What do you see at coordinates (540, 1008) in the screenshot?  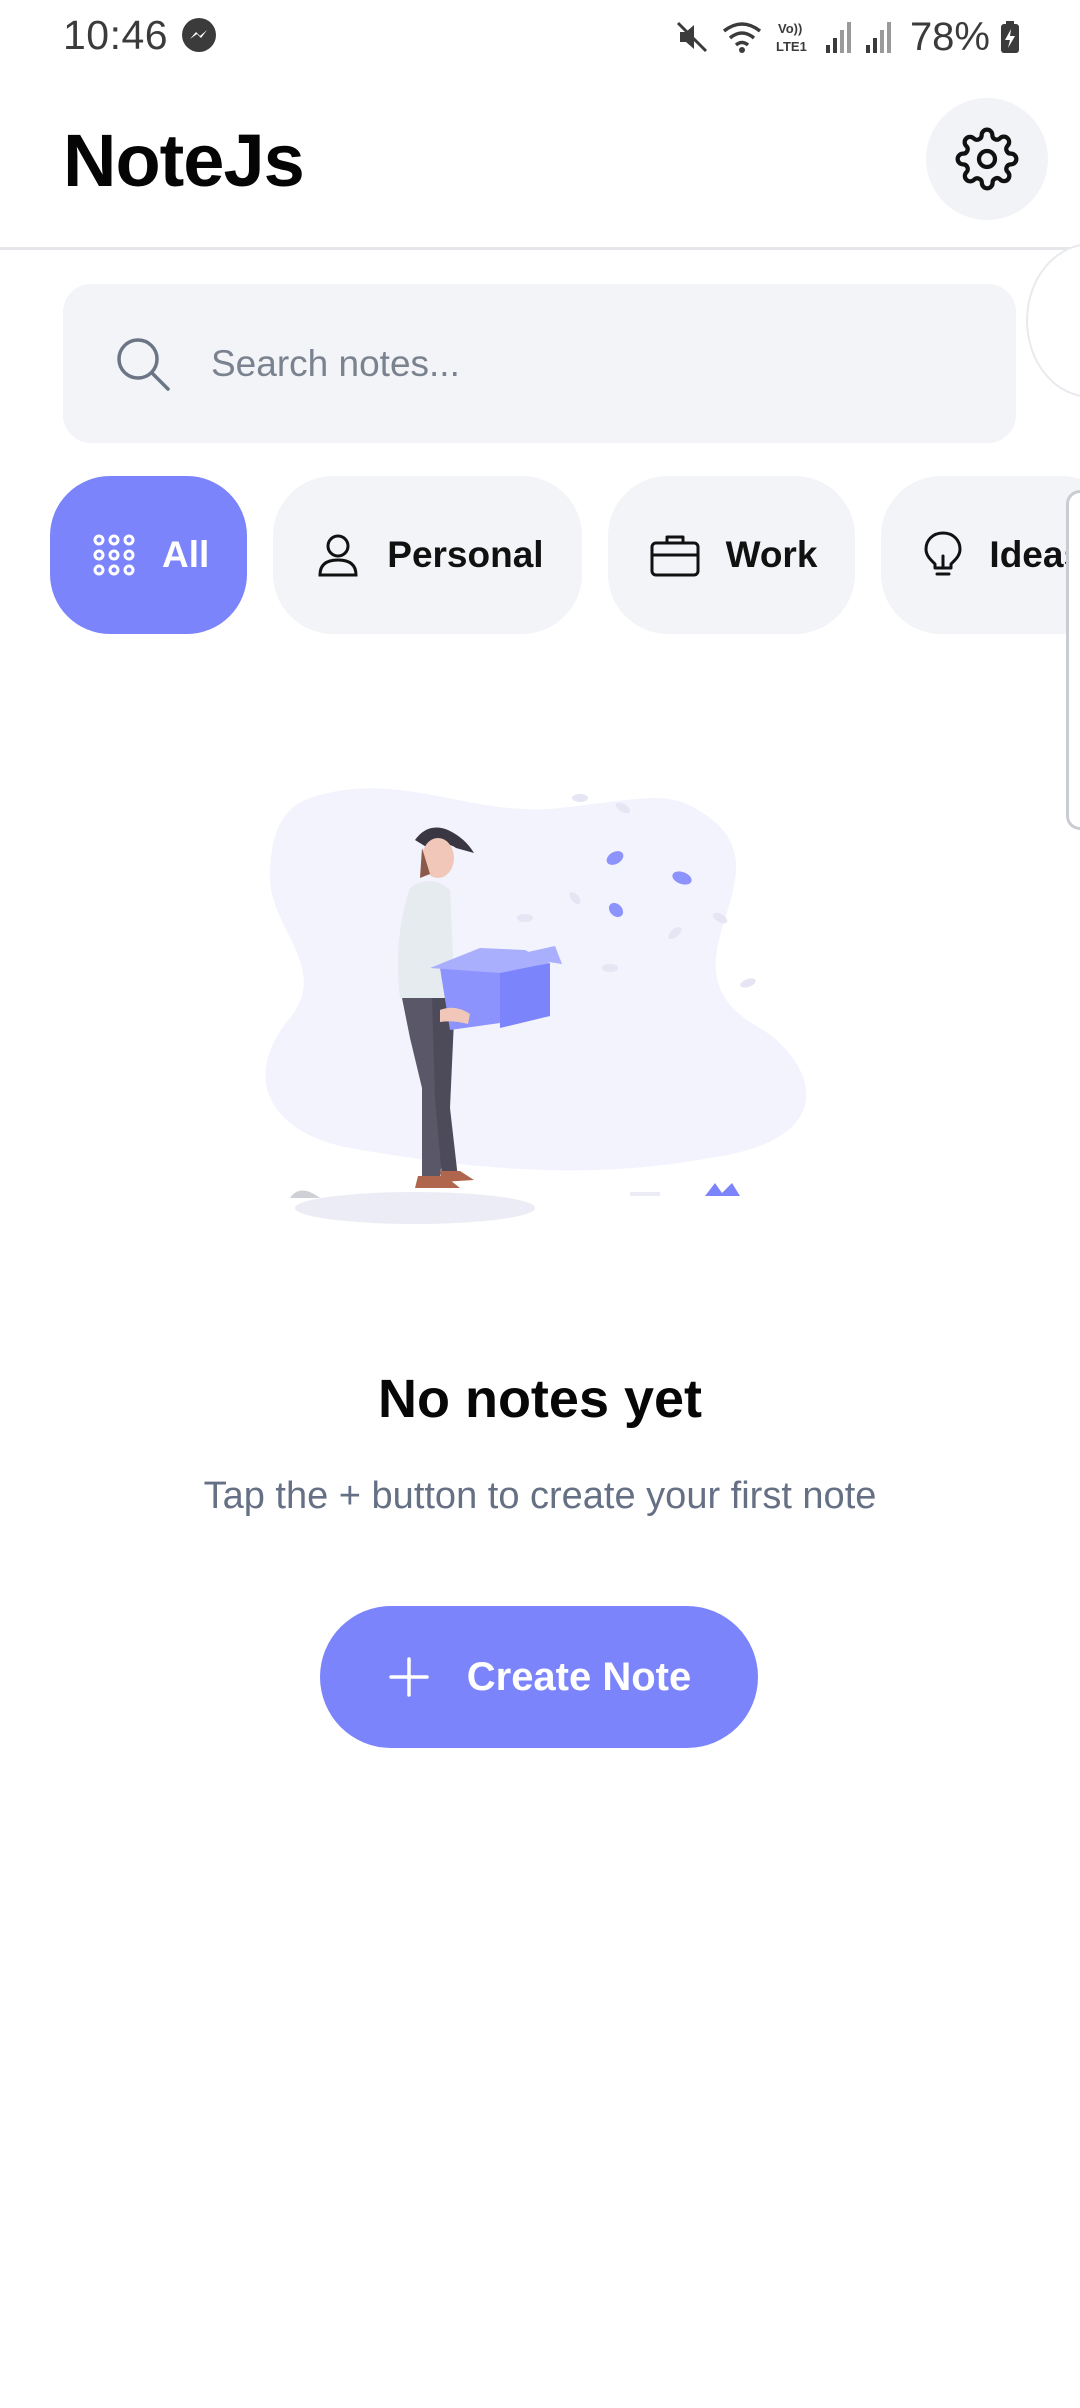 I see `person-holding-box-illustration` at bounding box center [540, 1008].